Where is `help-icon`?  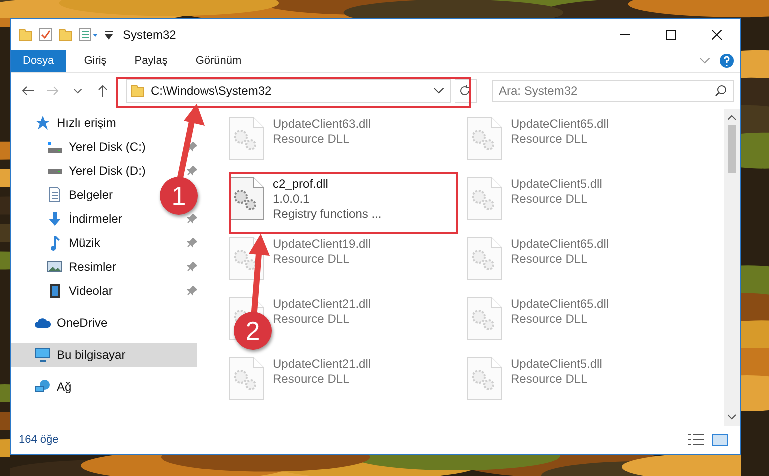
help-icon is located at coordinates (727, 61).